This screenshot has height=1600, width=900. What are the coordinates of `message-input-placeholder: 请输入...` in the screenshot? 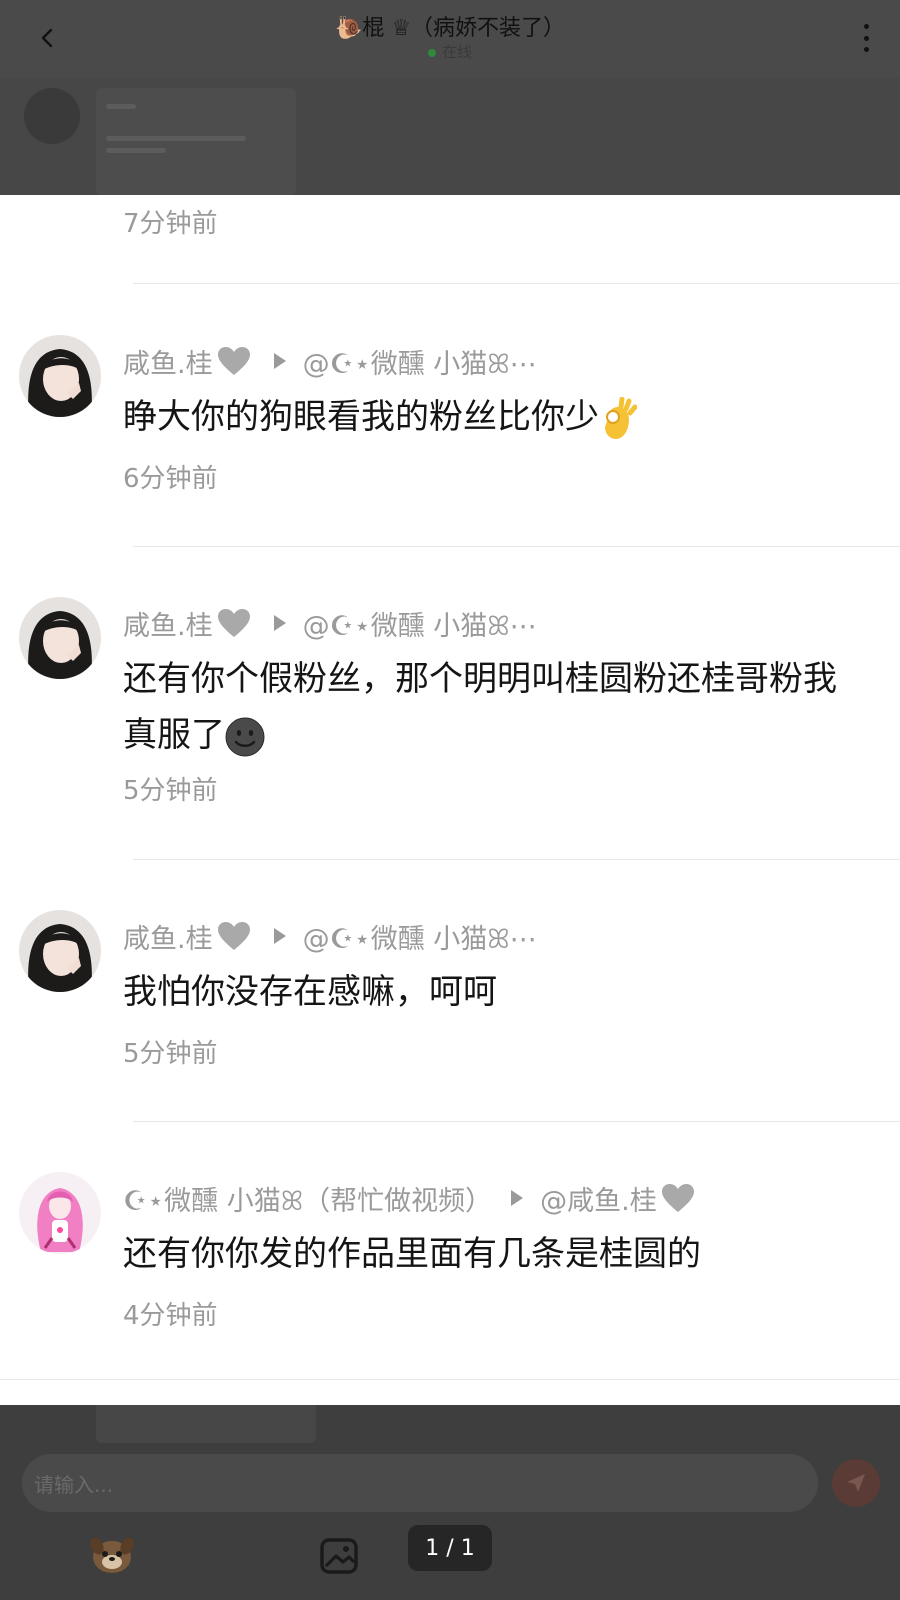 It's located at (74, 1484).